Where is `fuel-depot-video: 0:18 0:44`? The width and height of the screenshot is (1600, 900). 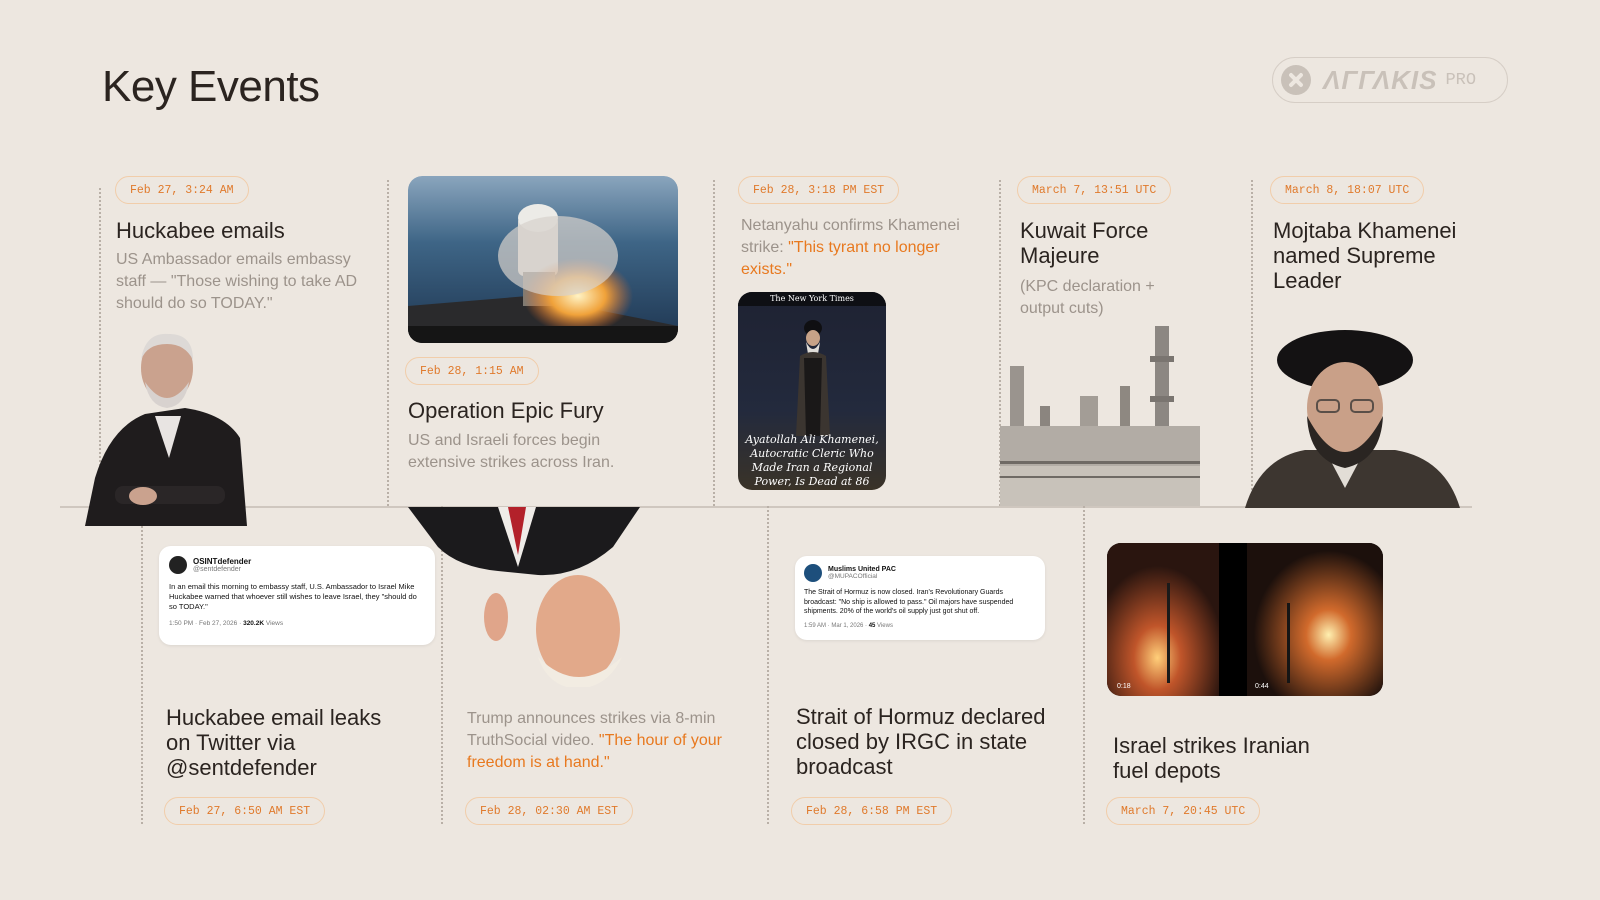
fuel-depot-video: 0:18 0:44 is located at coordinates (1245, 619).